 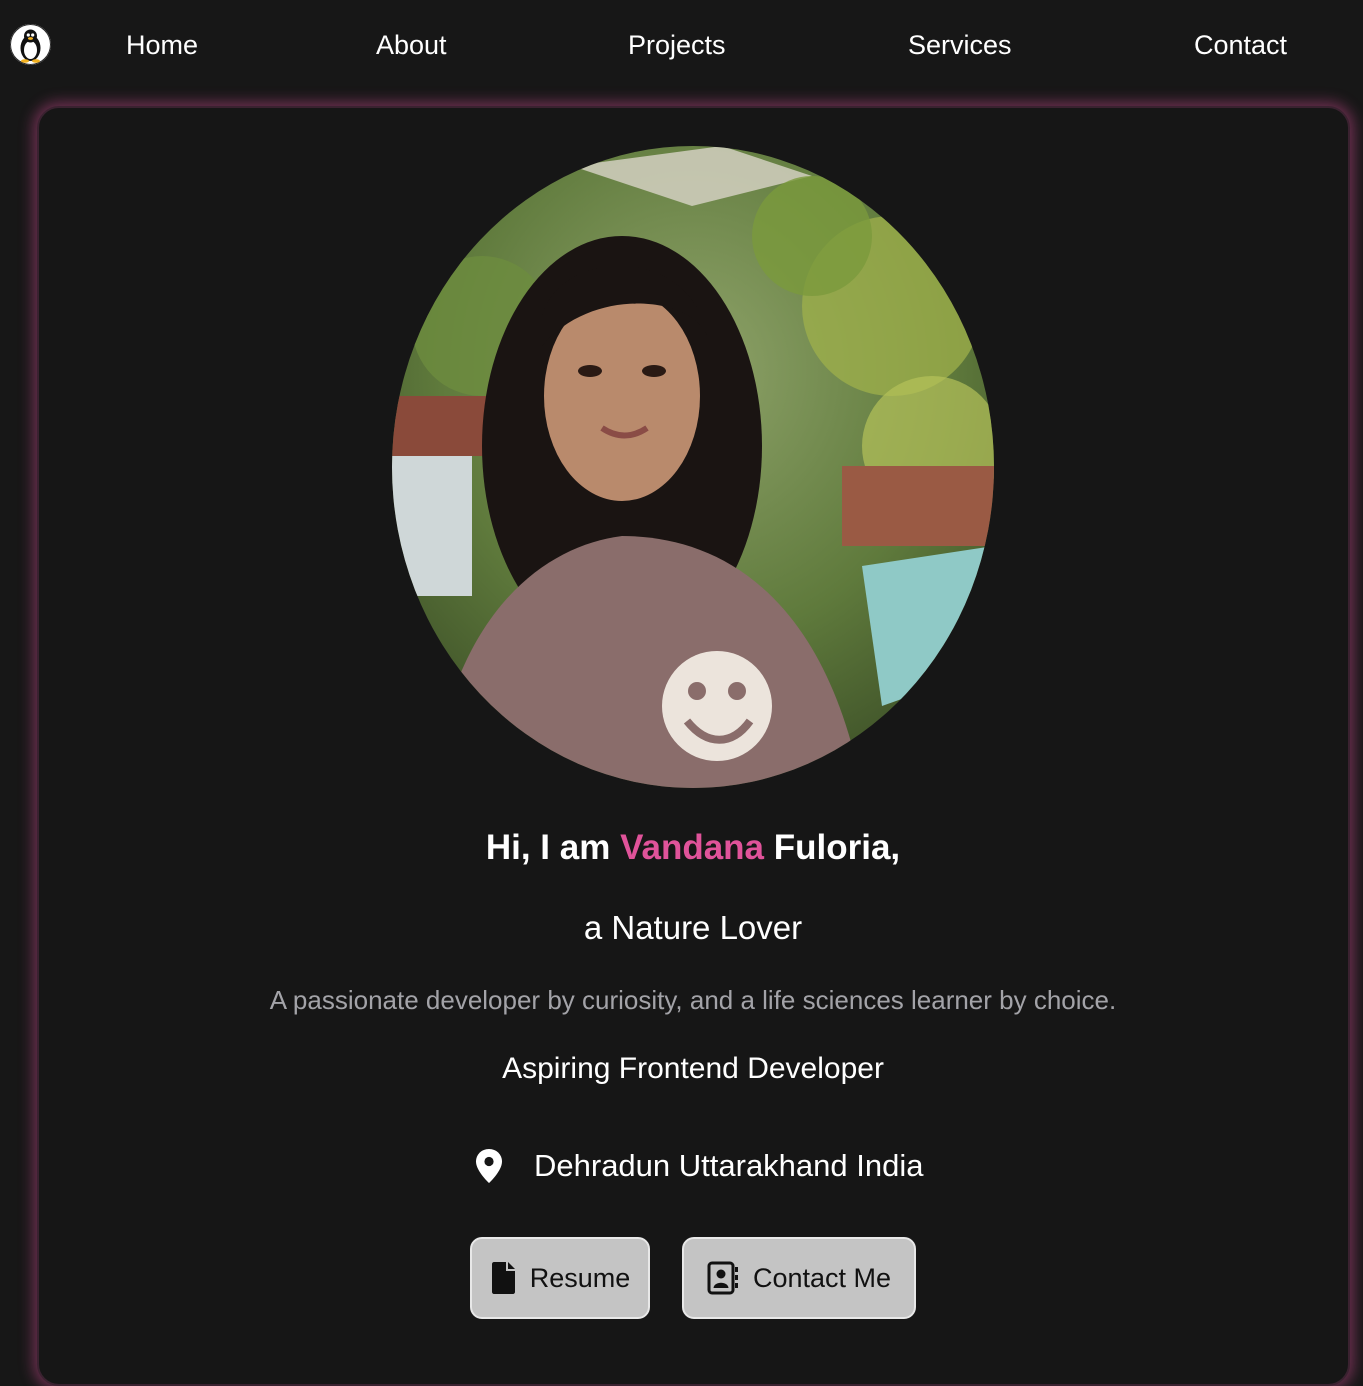 I want to click on hero-role: Aspiring Frontend Developer, so click(x=693, y=1068).